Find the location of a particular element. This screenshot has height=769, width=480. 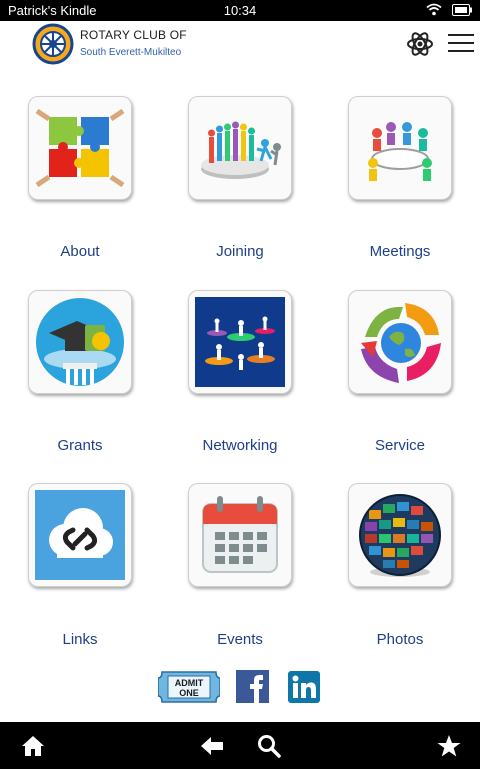

puzzle-icon is located at coordinates (80, 148).